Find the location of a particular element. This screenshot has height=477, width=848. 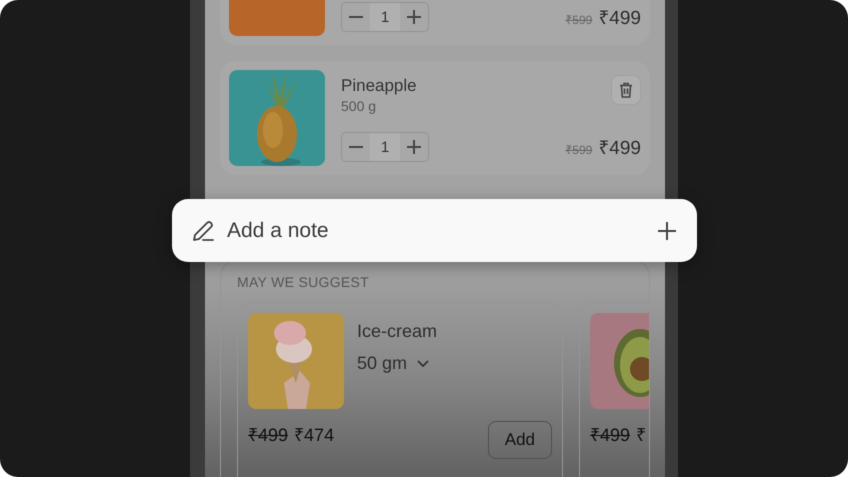

add-button: Add is located at coordinates (520, 440).